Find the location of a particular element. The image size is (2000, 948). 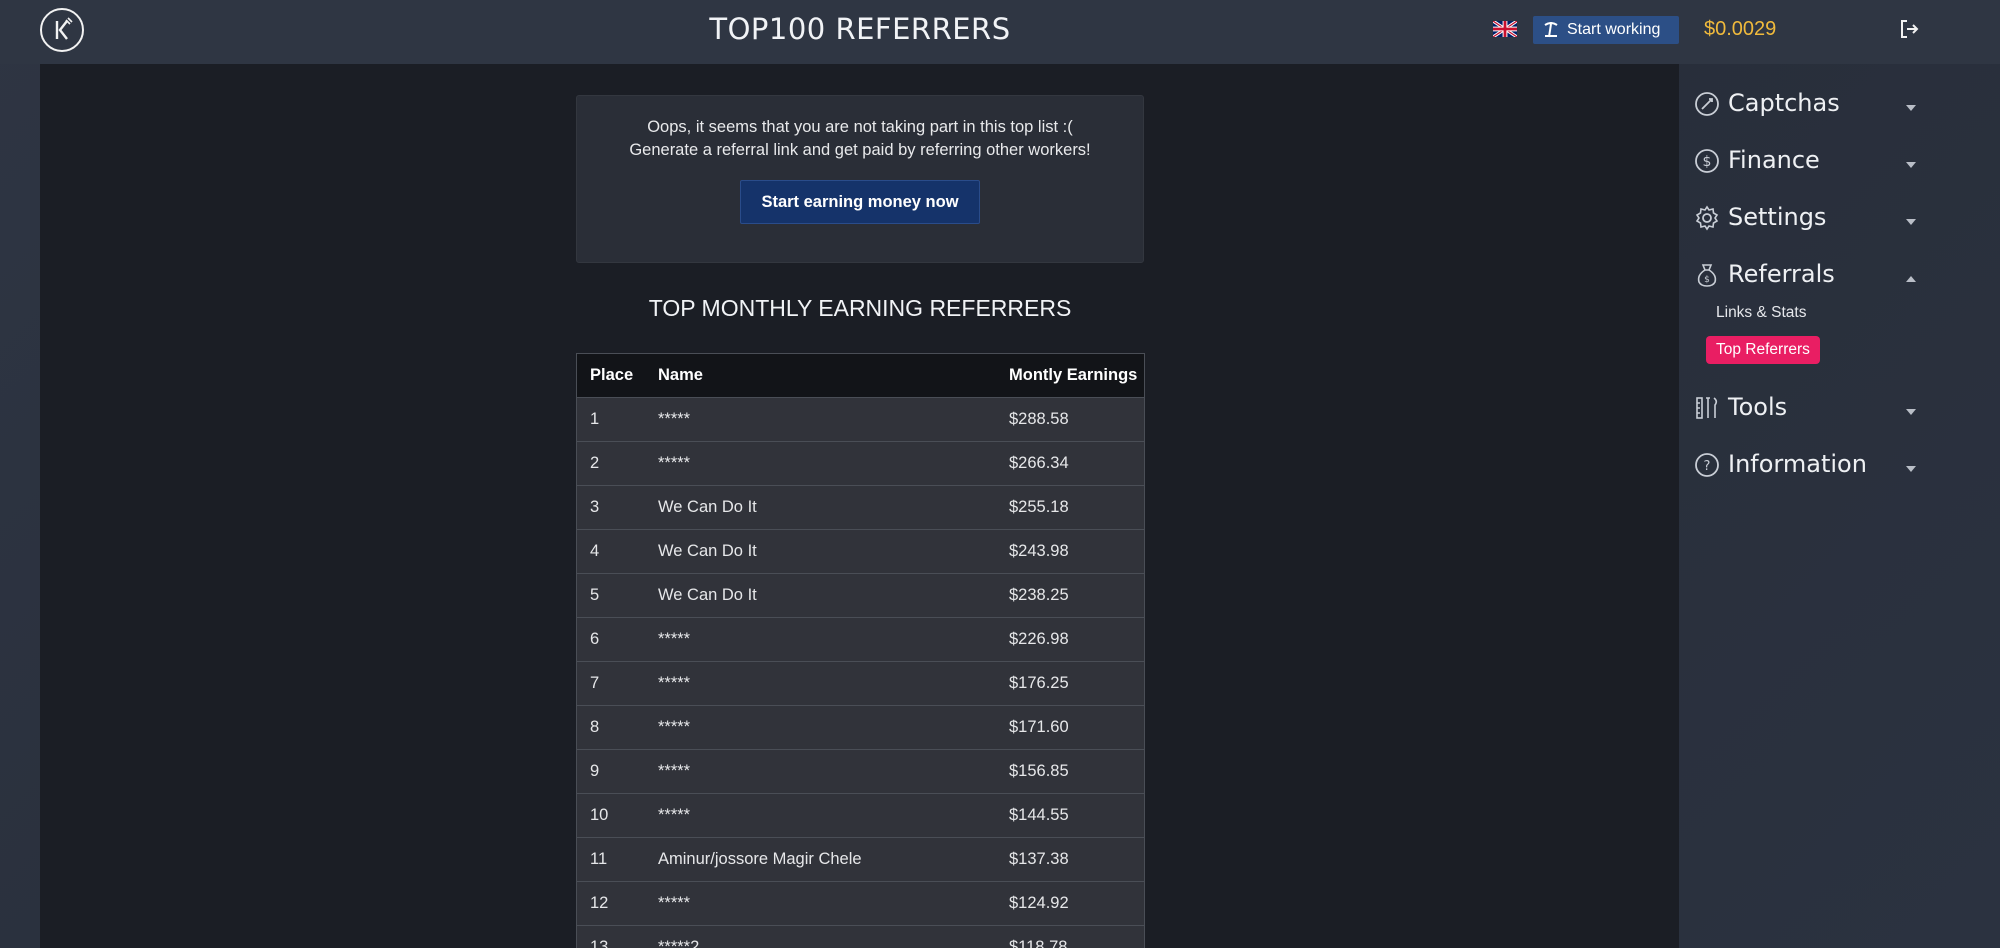

sidebar-item-label: Information is located at coordinates (1797, 464).